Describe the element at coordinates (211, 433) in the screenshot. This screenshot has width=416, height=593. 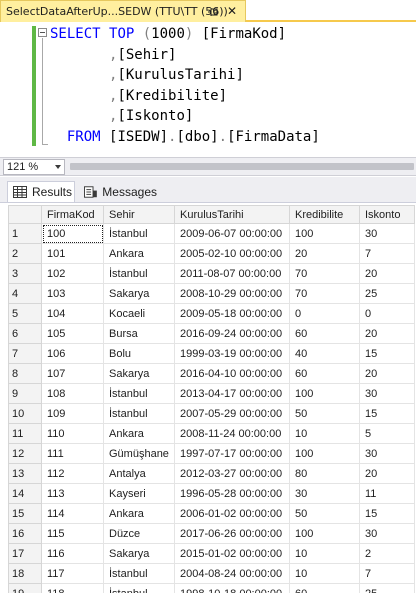
I see `table-row: 11 110 Ankara 2008-11-24 00:00:00 10 5` at that location.